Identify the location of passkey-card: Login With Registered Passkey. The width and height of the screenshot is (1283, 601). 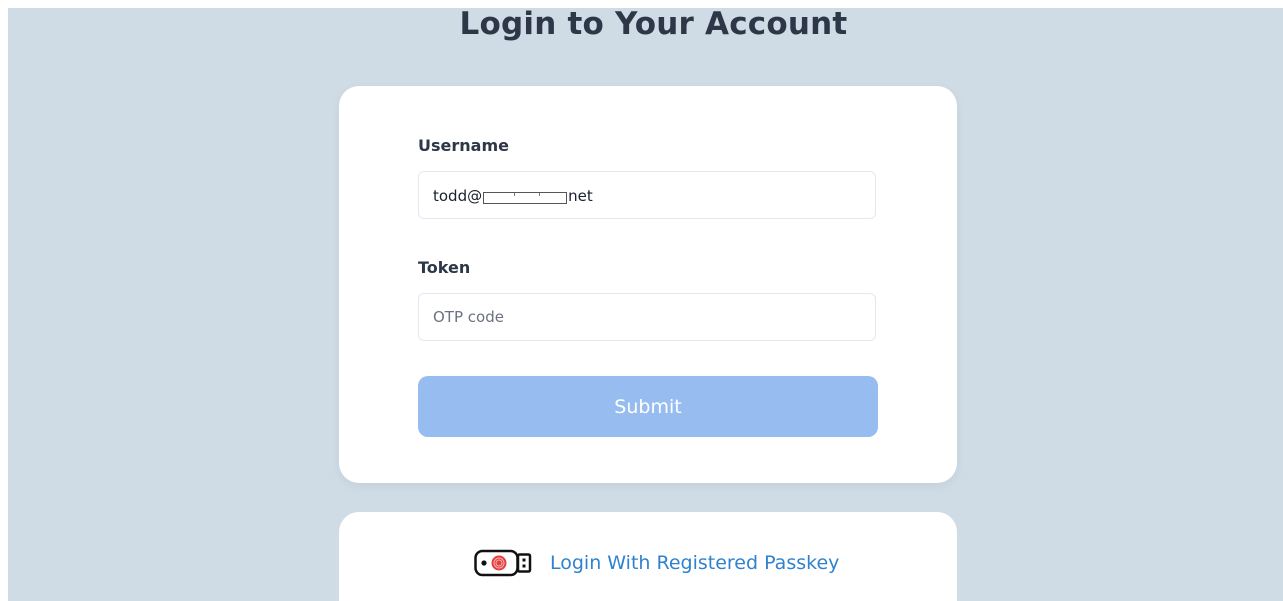
(648, 556).